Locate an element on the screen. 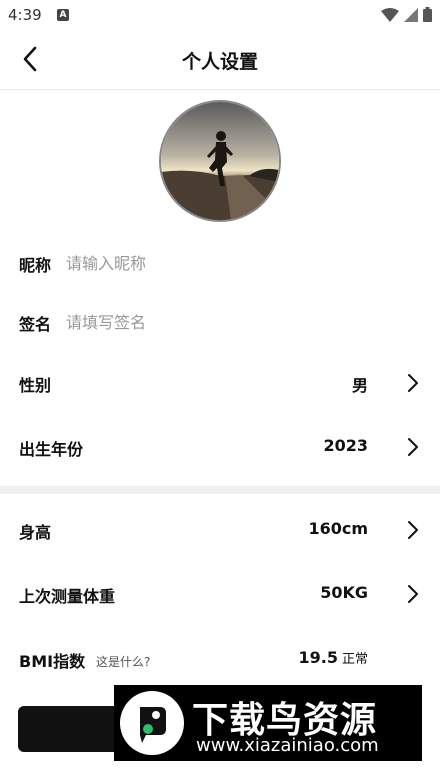 The width and height of the screenshot is (440, 770). nickname-label: 昵称 is located at coordinates (35, 265).